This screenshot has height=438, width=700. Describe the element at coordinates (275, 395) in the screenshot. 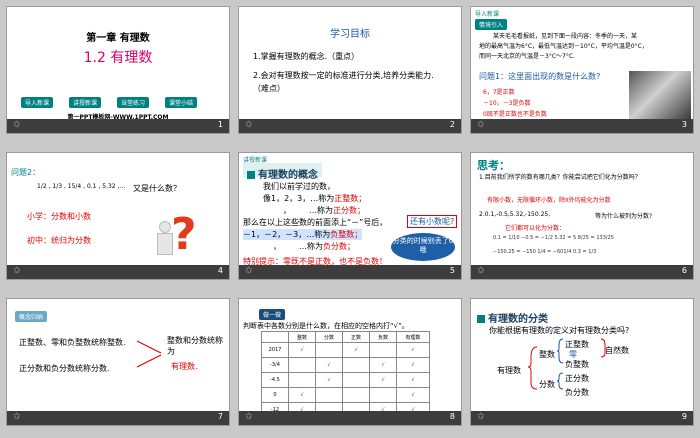

I see `row-label: 0` at that location.